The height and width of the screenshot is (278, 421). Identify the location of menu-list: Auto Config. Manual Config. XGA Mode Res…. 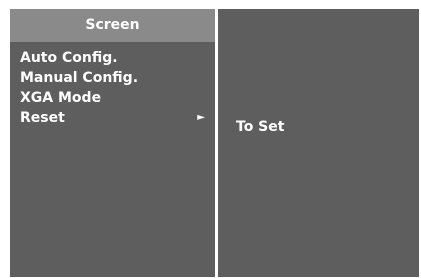
(112, 88).